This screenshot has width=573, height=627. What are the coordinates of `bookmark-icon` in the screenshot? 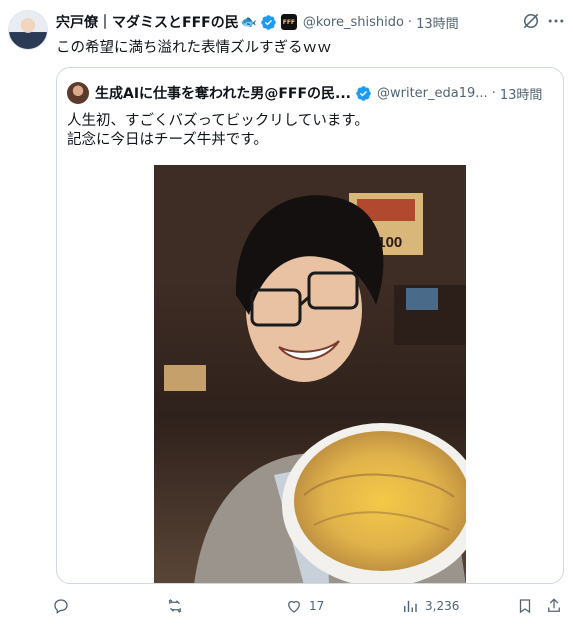 It's located at (525, 606).